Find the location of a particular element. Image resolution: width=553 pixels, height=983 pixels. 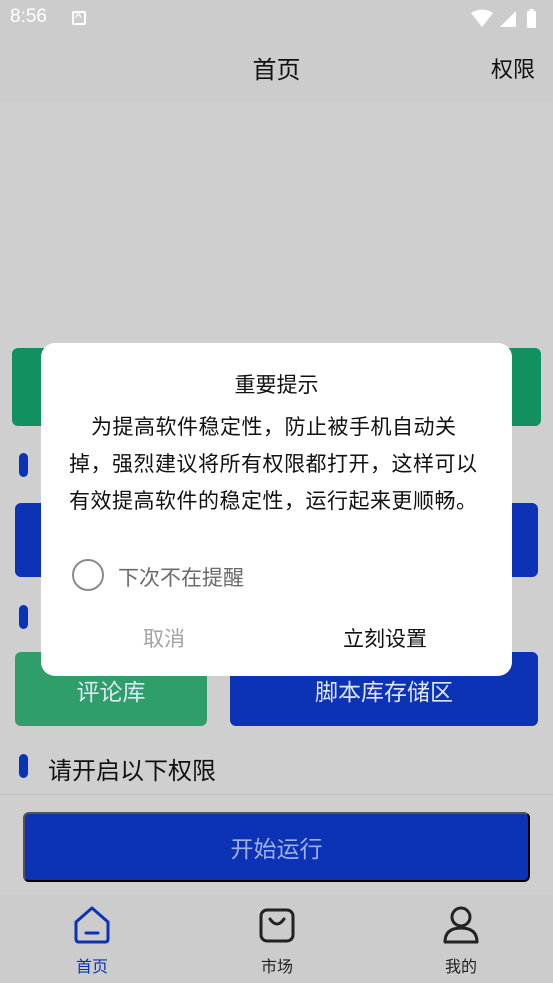

dont-remind-radio is located at coordinates (88, 575).